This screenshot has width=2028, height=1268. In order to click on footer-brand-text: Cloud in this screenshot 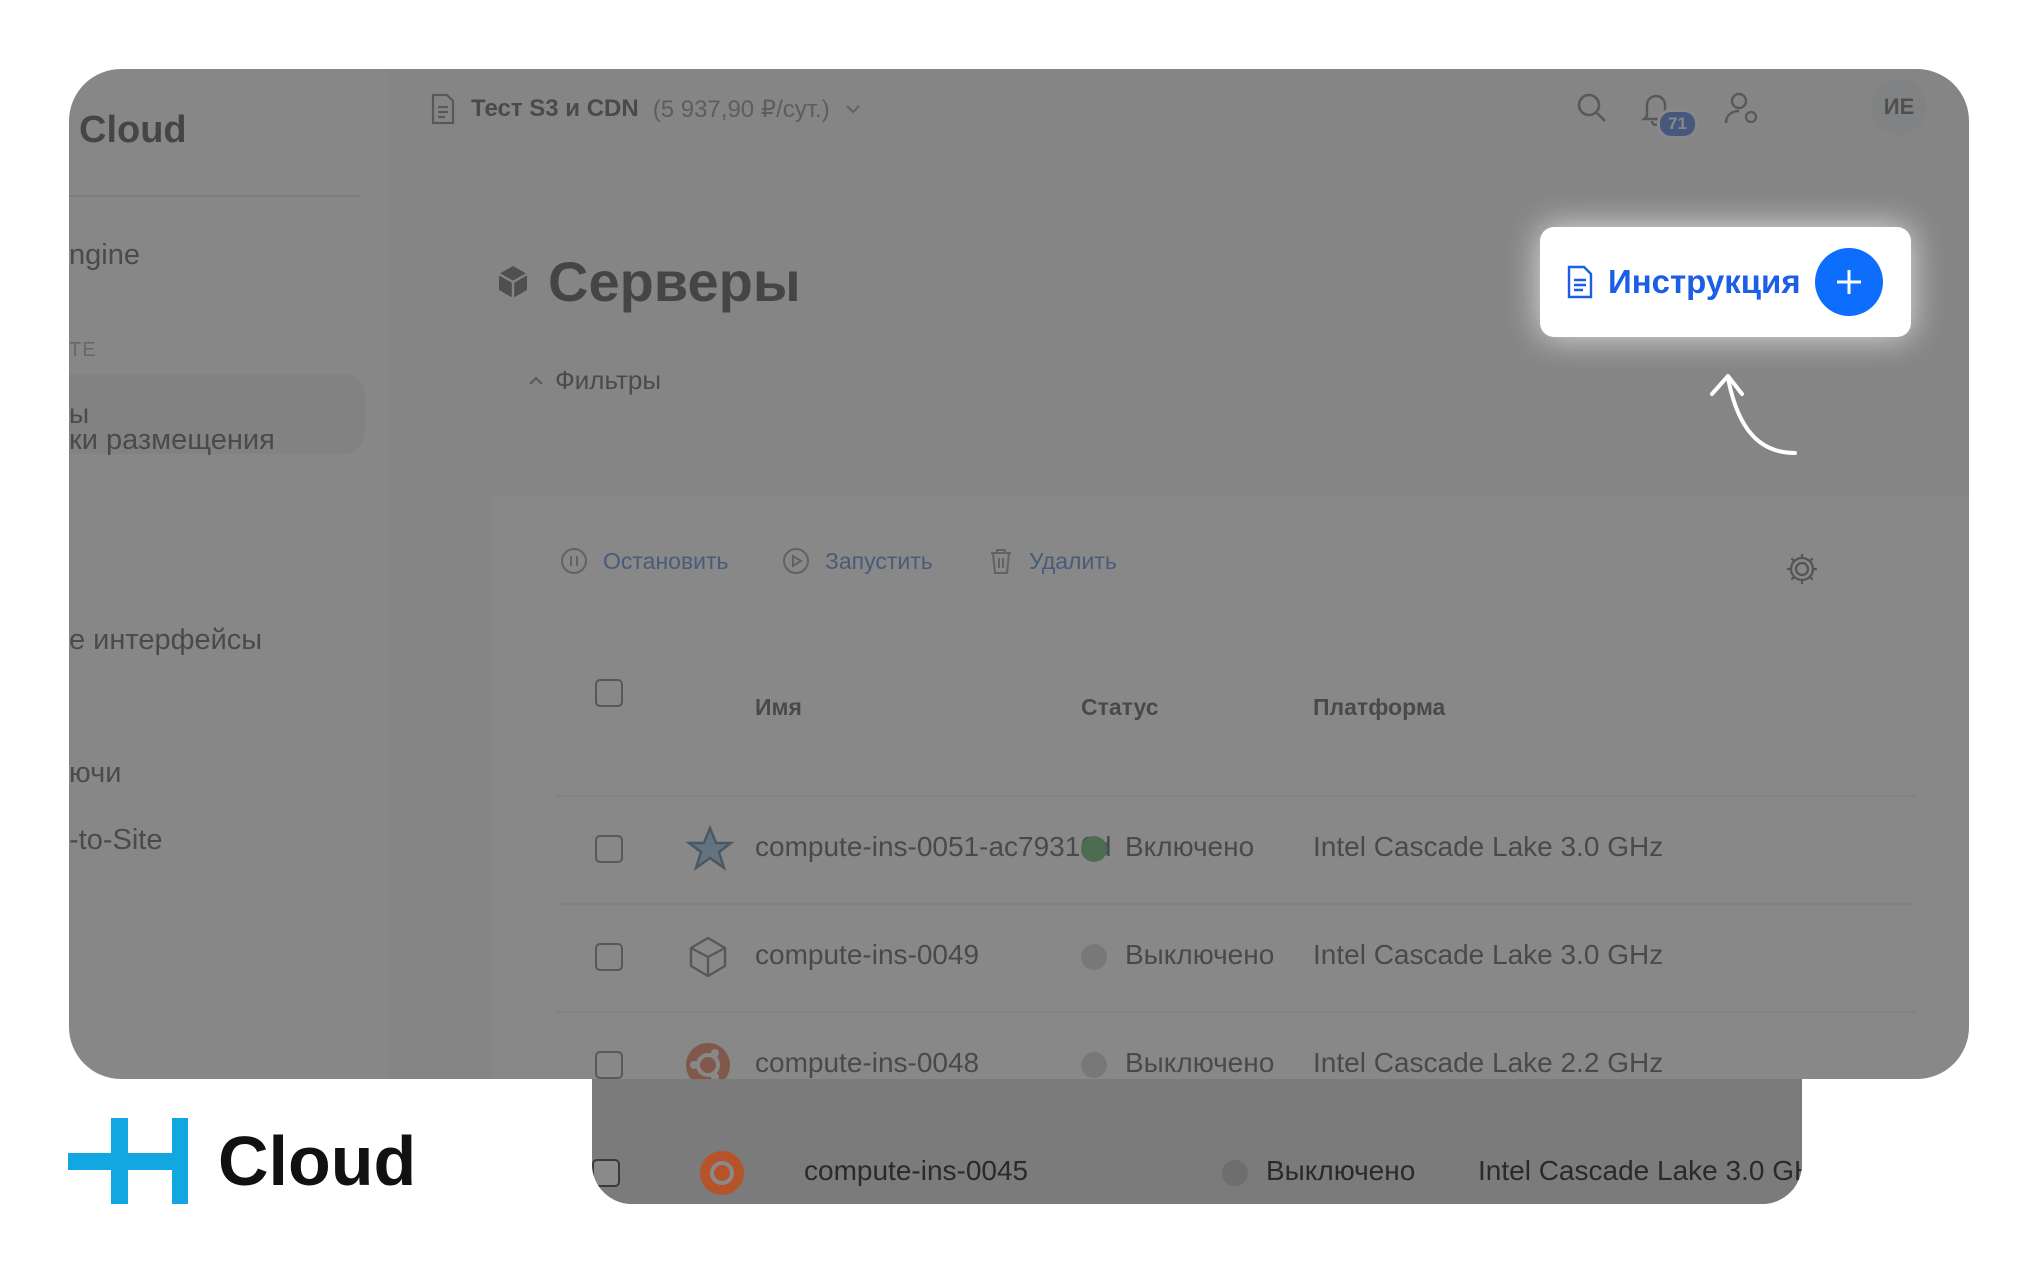, I will do `click(317, 1161)`.